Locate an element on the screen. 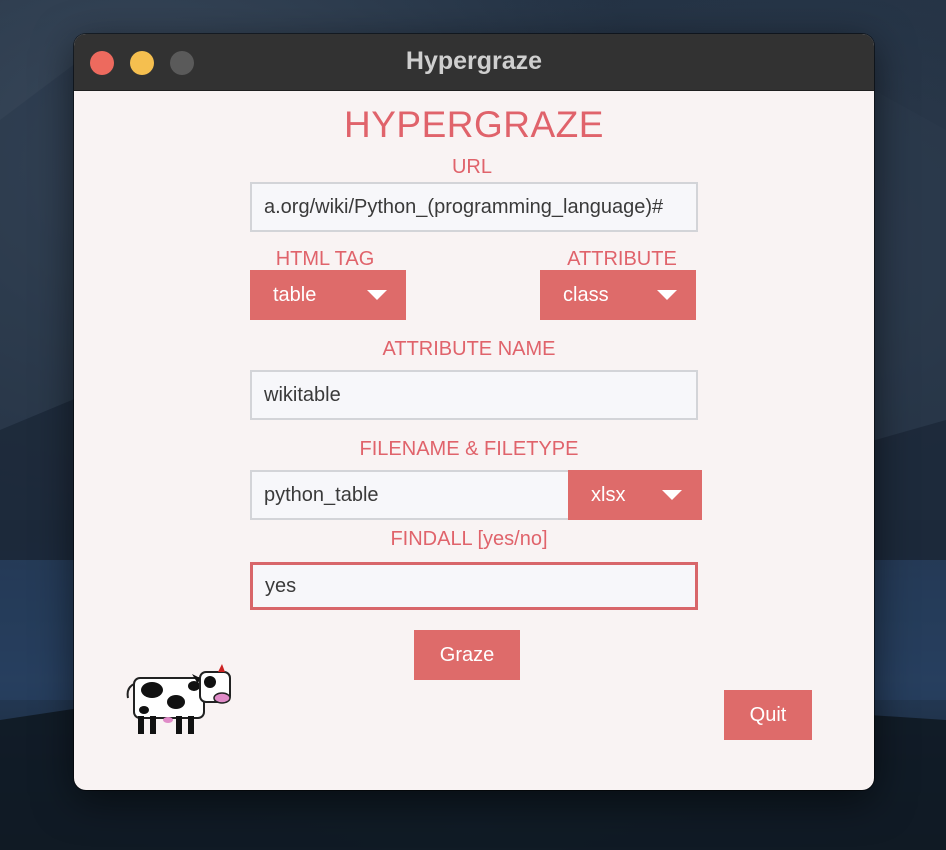  cow-icon is located at coordinates (178, 699).